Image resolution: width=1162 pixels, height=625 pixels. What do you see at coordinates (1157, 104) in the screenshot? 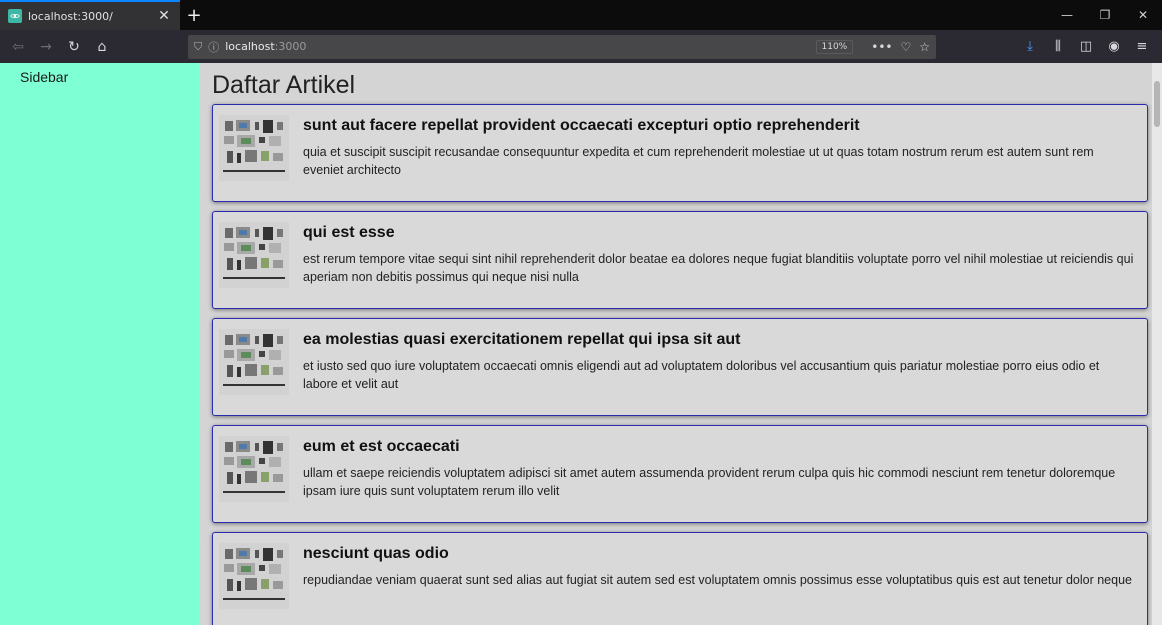
I see `scrollbar-thumb` at bounding box center [1157, 104].